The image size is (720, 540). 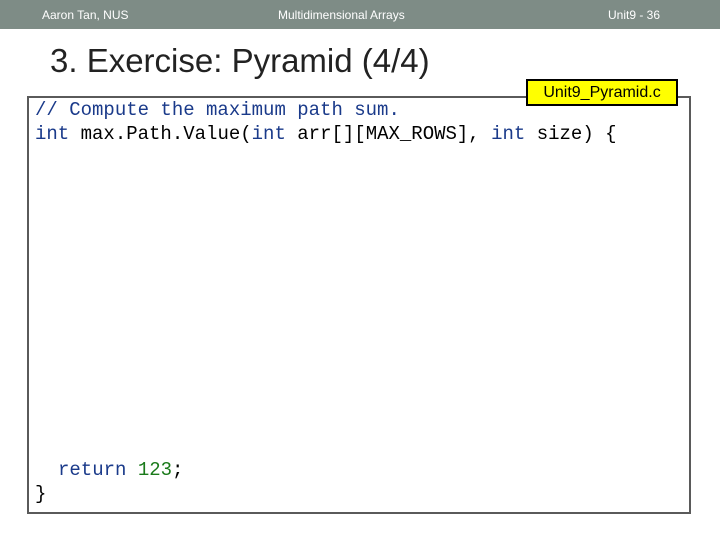 I want to click on code-text: size) {, so click(x=571, y=134).